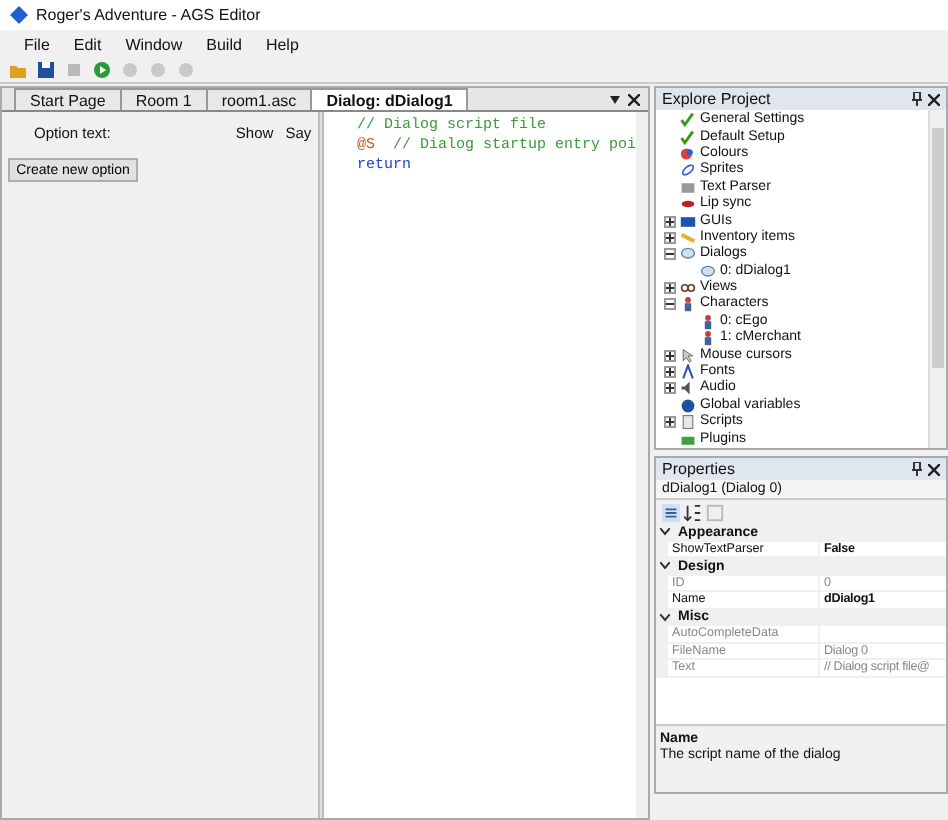 This screenshot has width=948, height=820. Describe the element at coordinates (615, 99) in the screenshot. I see `dropdown-icon` at that location.